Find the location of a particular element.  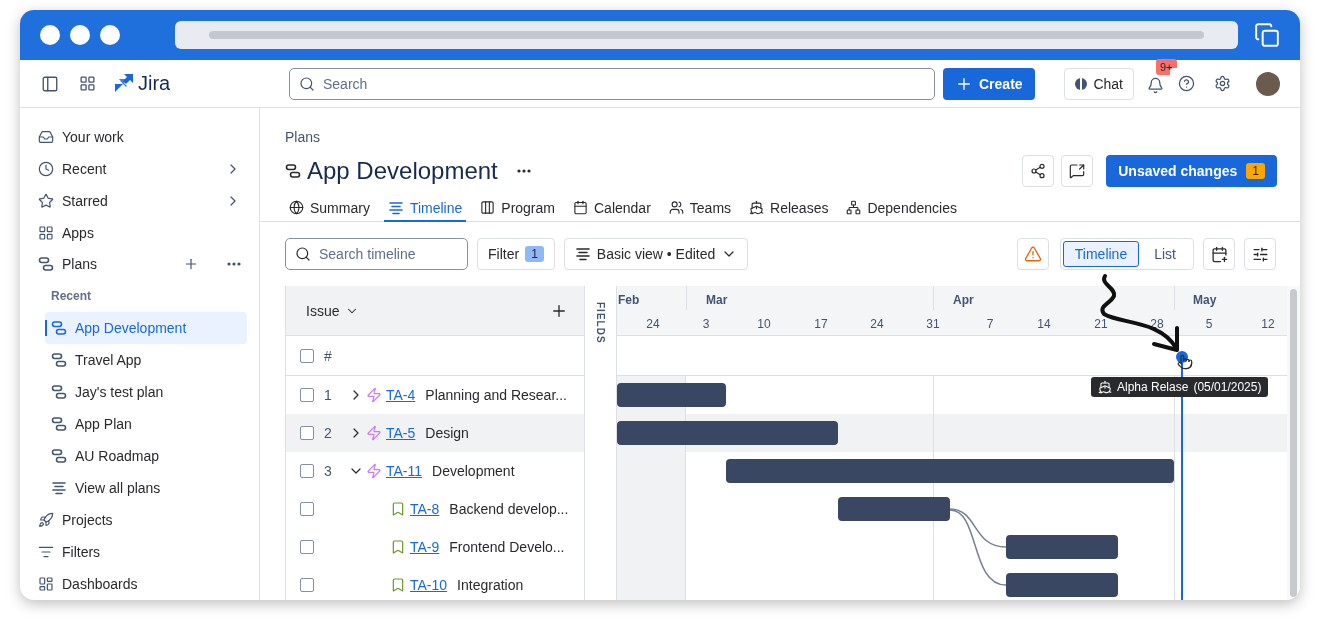

tab: Summary is located at coordinates (329, 208).